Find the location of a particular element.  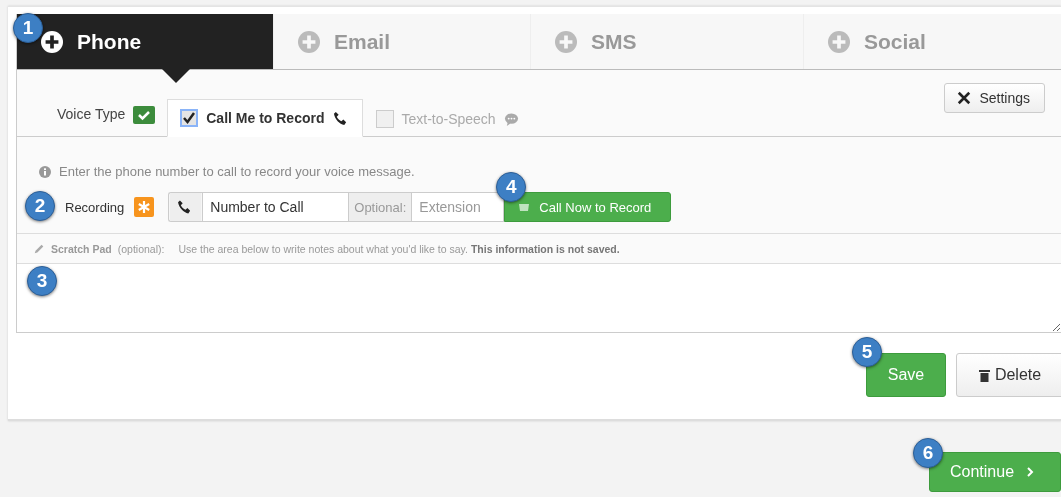

scratch-pad-hint: Use the area below to write notes about what you'd like to say. This information is not saved. is located at coordinates (399, 249).